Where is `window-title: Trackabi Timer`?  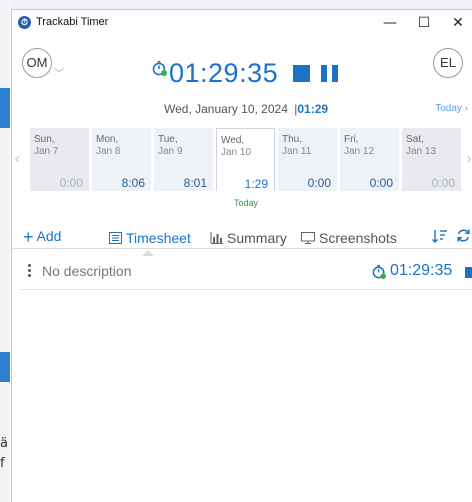
window-title: Trackabi Timer is located at coordinates (72, 22).